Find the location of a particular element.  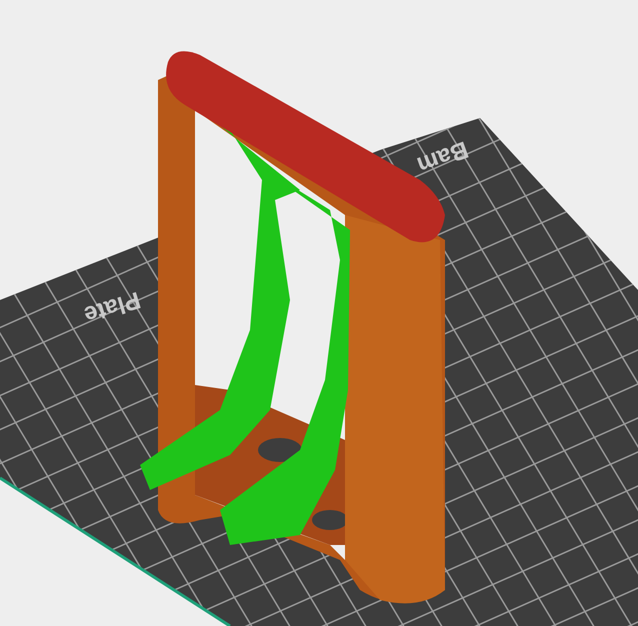

plate-label: Plate is located at coordinates (112, 307).